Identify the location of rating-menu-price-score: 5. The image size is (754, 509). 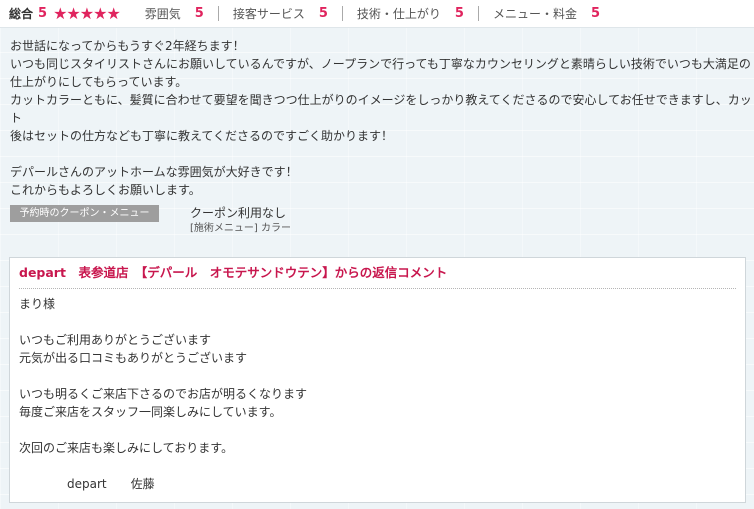
(595, 13).